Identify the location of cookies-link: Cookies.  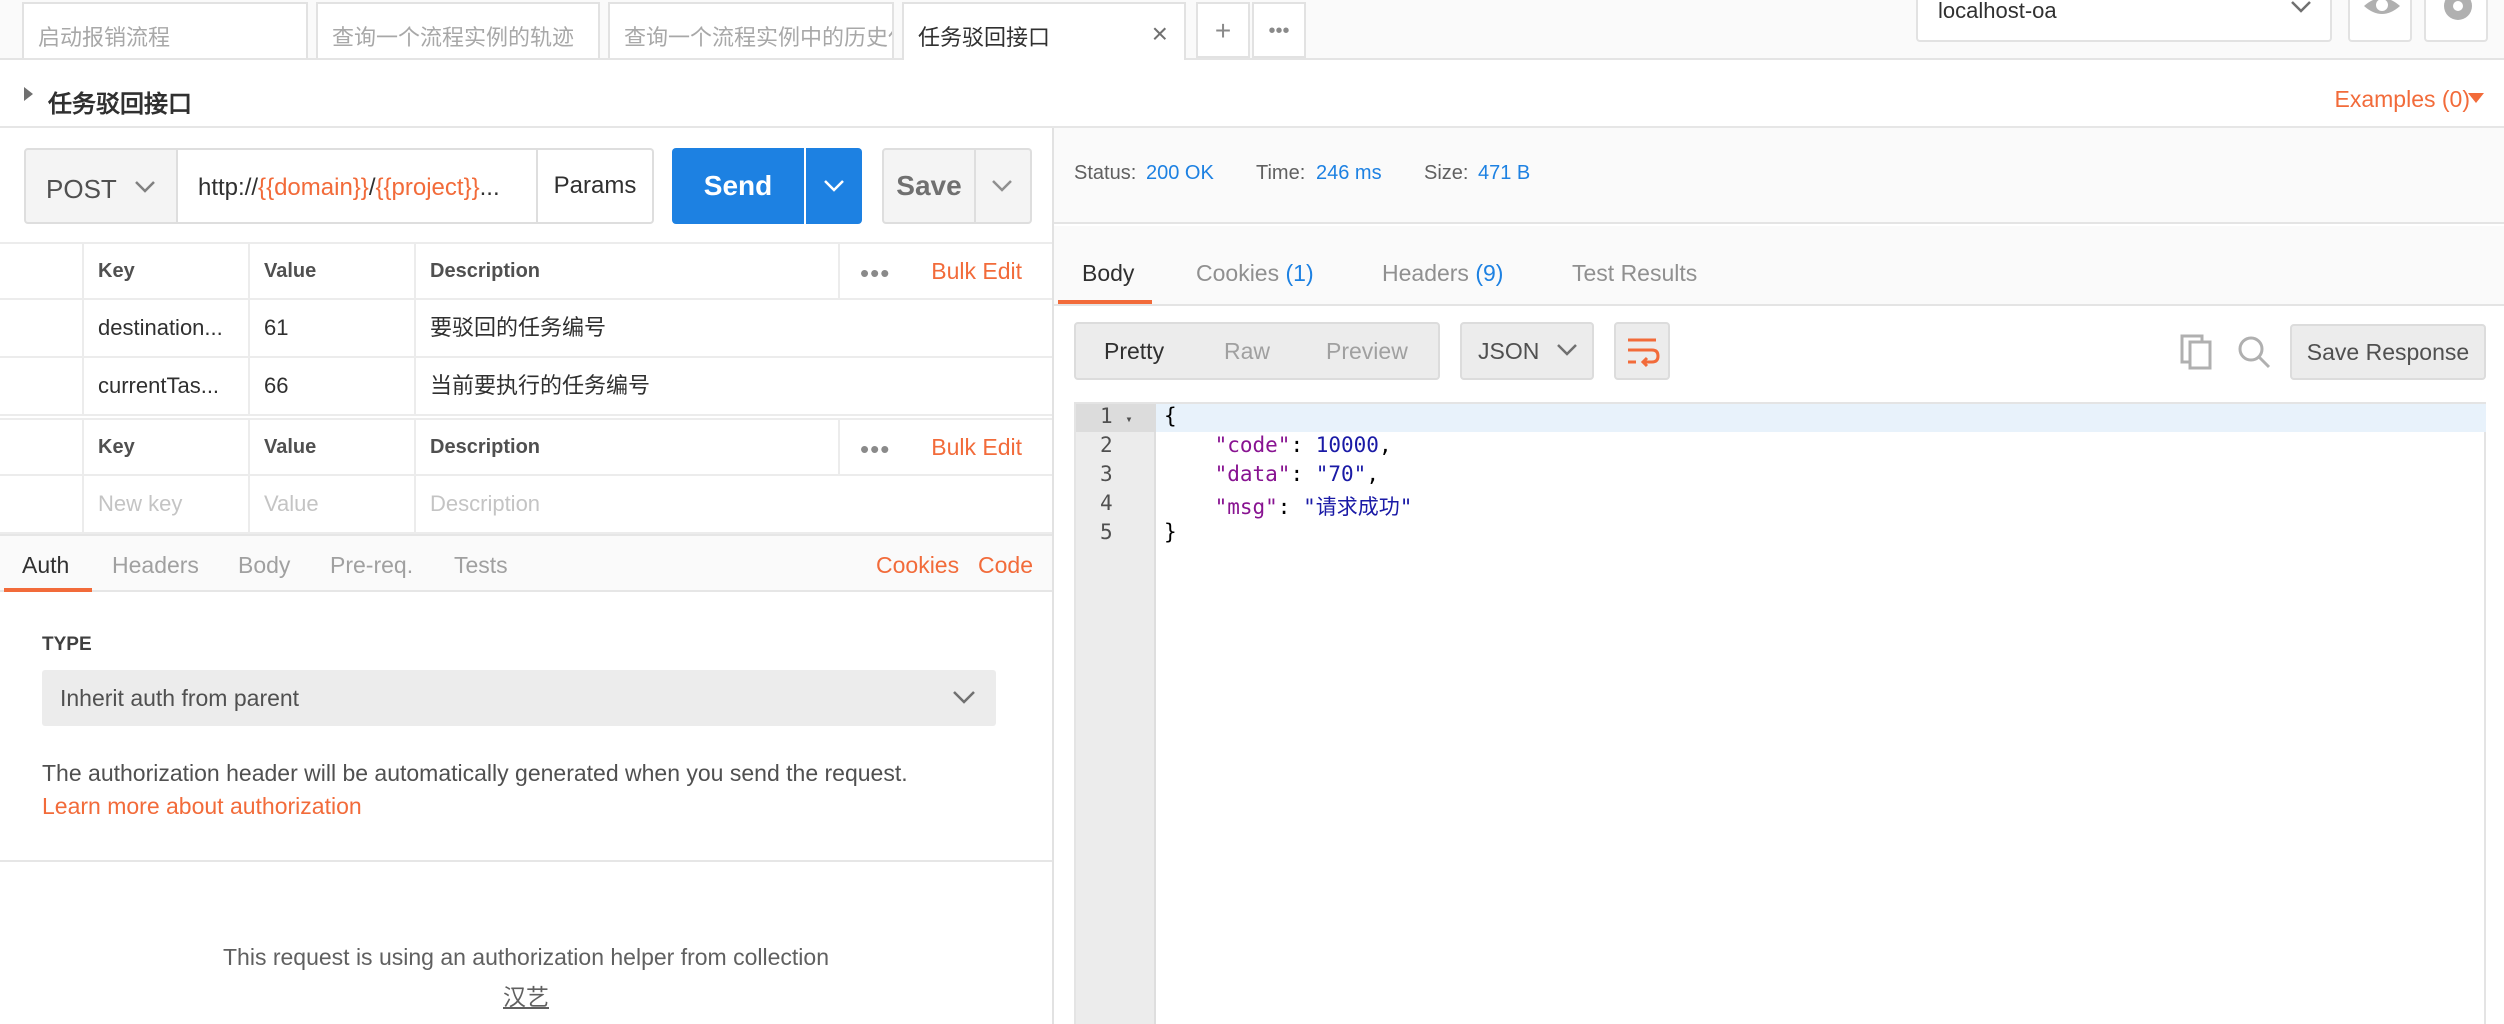
(917, 565).